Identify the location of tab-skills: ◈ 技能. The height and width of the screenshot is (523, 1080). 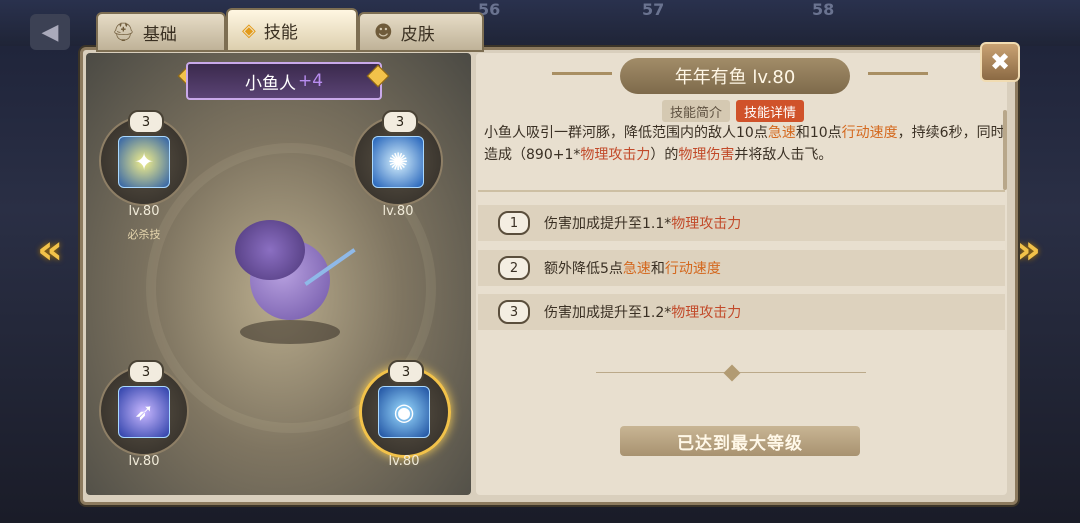
(292, 30).